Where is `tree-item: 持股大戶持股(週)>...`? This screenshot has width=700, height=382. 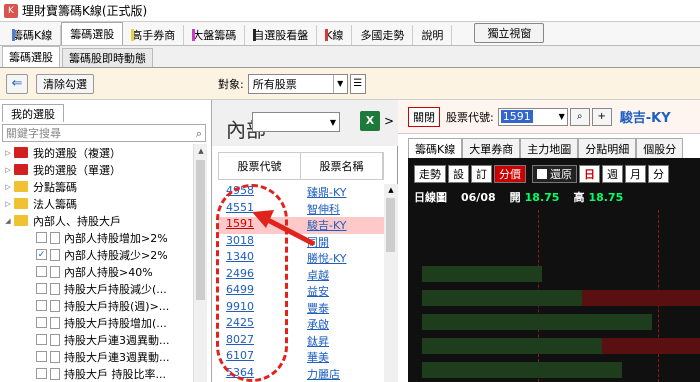
tree-item: 持股大戶持股(週)>... is located at coordinates (97, 305).